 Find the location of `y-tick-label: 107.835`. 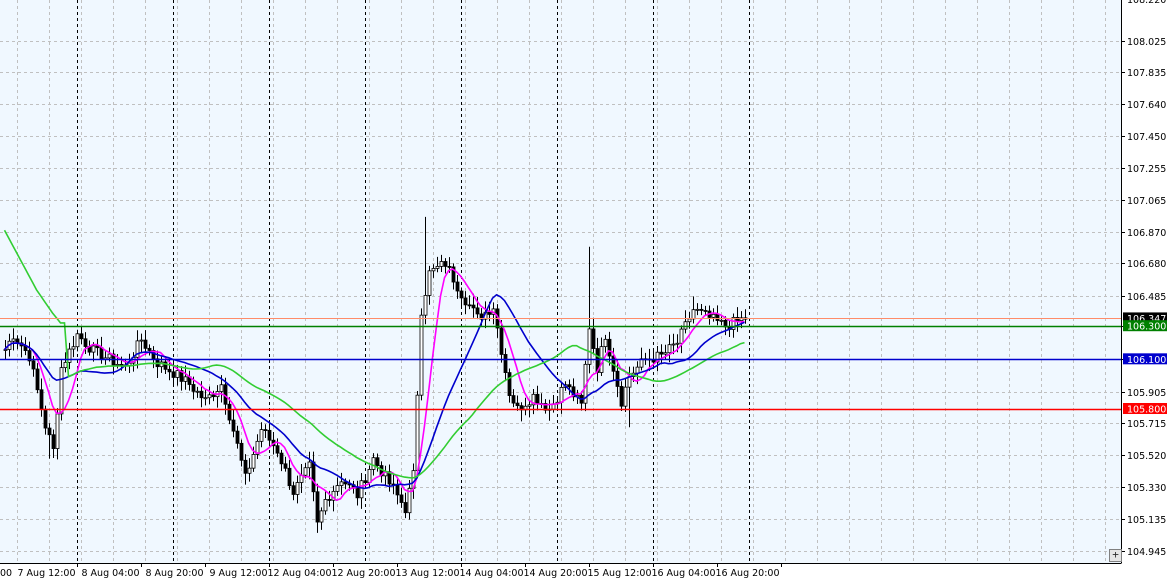

y-tick-label: 107.835 is located at coordinates (1146, 73).